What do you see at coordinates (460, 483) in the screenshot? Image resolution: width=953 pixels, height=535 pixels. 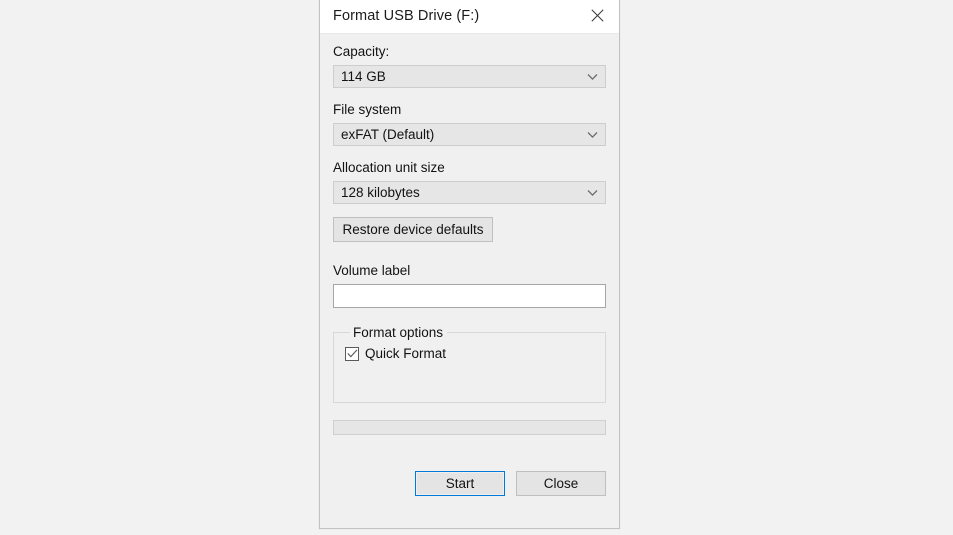 I see `start-button: Start` at bounding box center [460, 483].